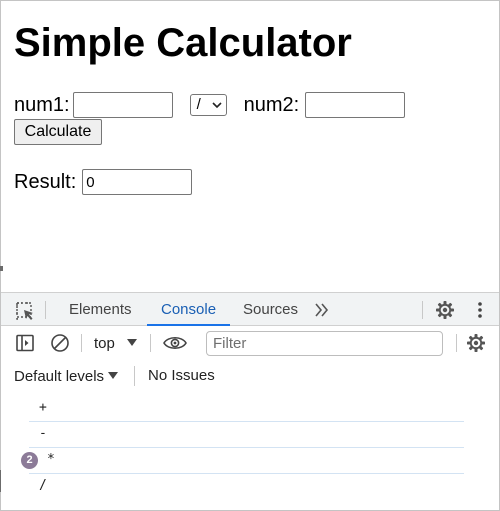  I want to click on devtools-tab-bar: Elements Console Sources, so click(250, 309).